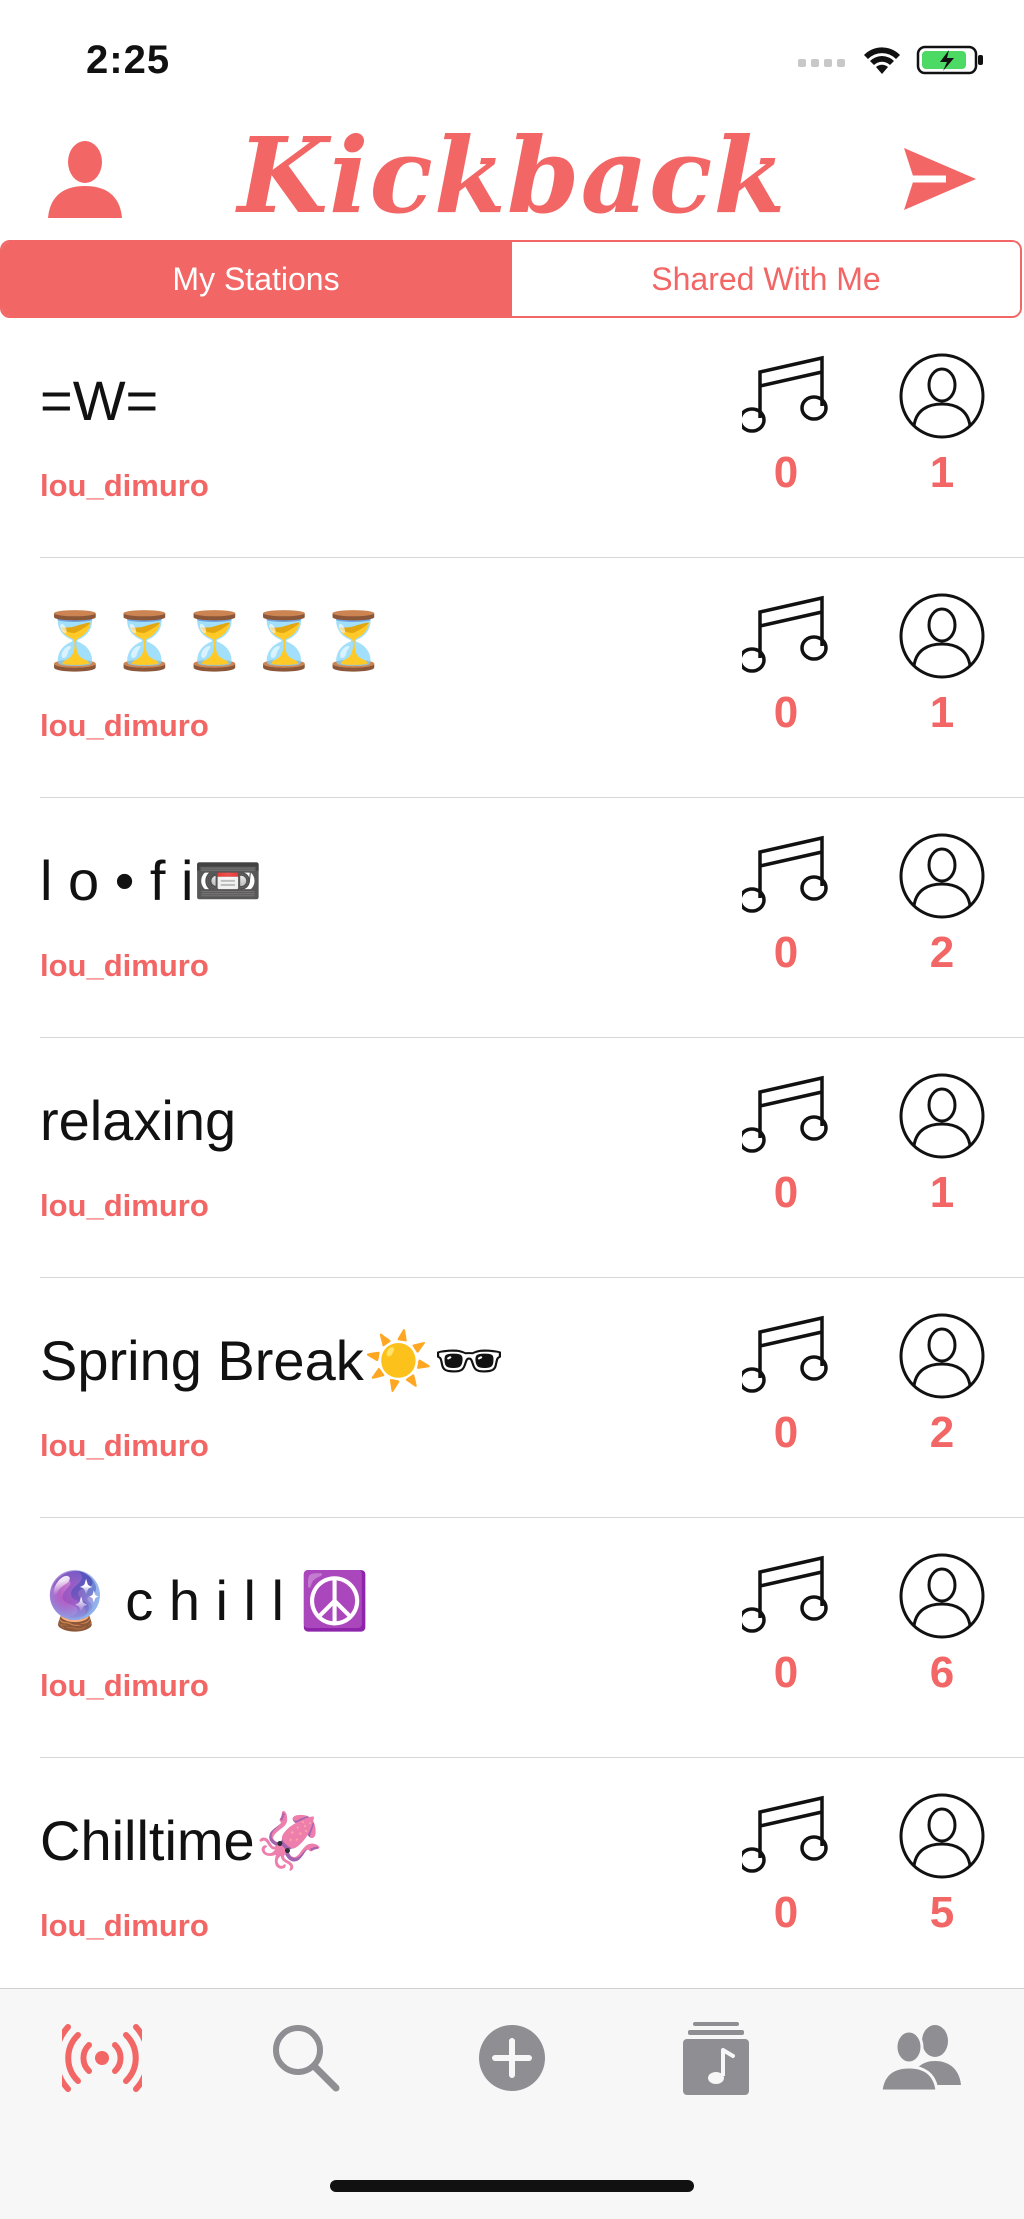  Describe the element at coordinates (152, 880) in the screenshot. I see `station-name: l o • f i📼` at that location.